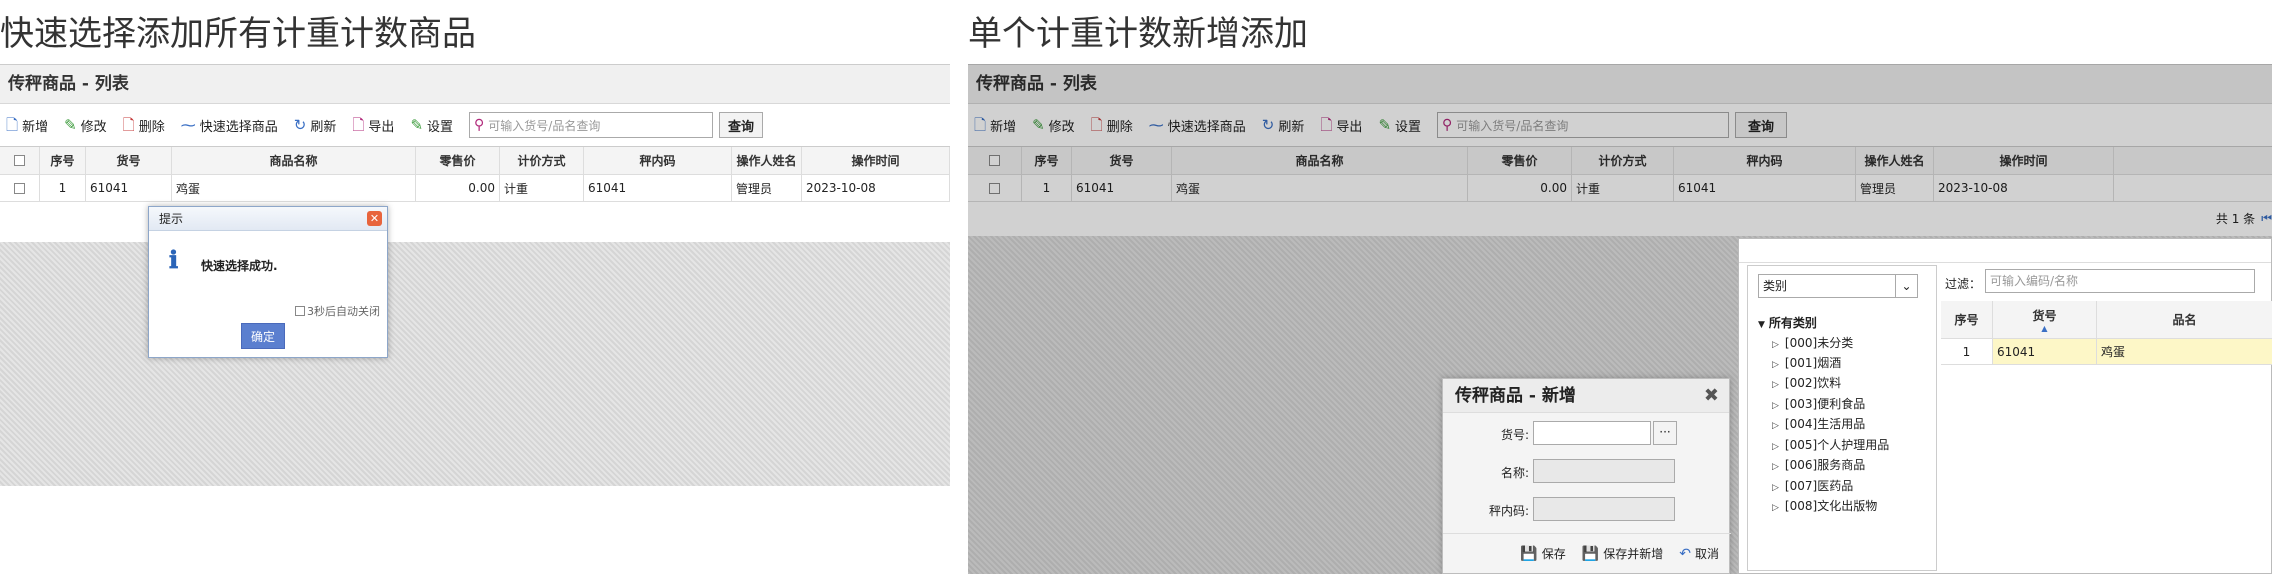 The height and width of the screenshot is (574, 2272). Describe the element at coordinates (188, 124) in the screenshot. I see `quick-select-icon: ⁓` at that location.